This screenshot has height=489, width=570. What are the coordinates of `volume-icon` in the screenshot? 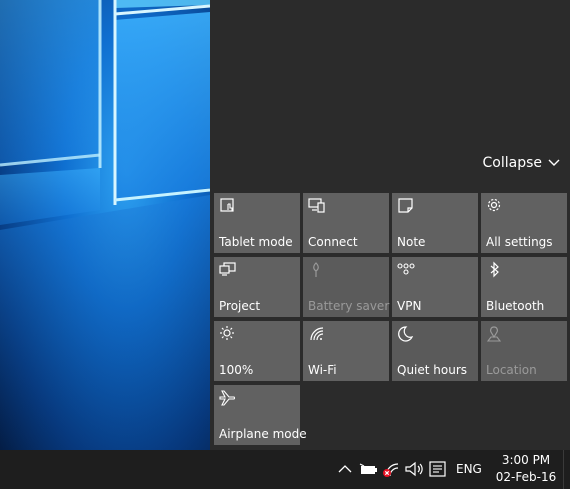 It's located at (414, 469).